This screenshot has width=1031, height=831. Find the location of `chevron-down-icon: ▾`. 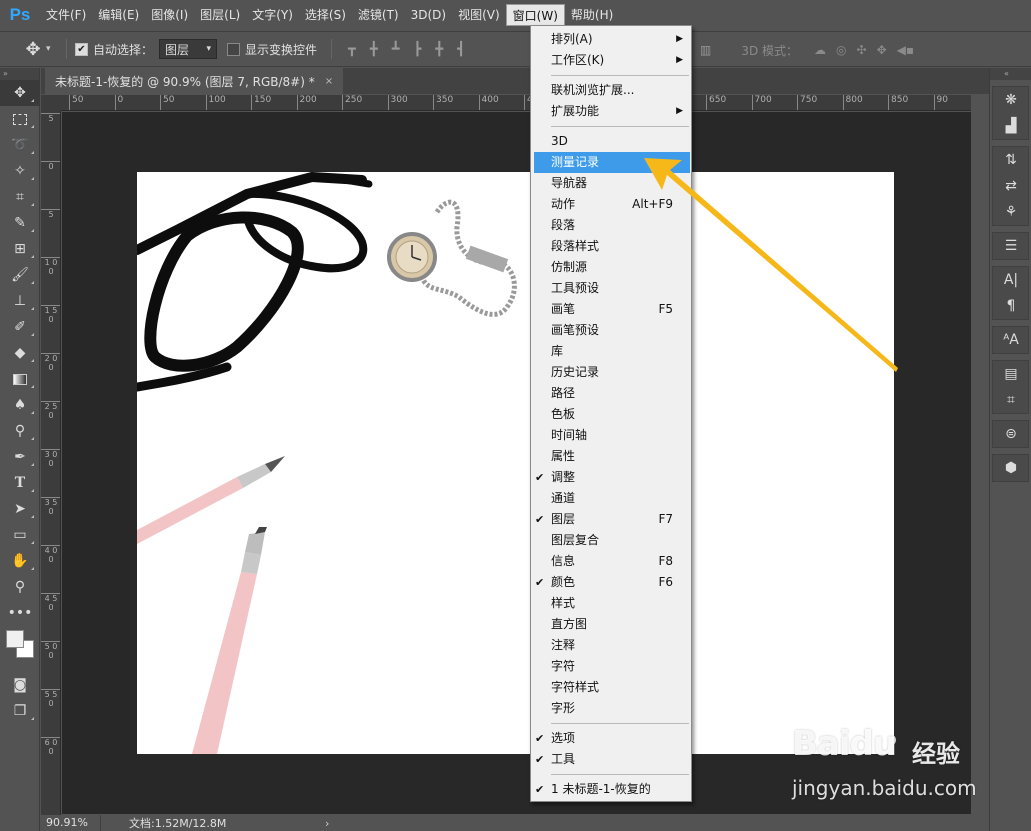

chevron-down-icon: ▾ is located at coordinates (52, 49).